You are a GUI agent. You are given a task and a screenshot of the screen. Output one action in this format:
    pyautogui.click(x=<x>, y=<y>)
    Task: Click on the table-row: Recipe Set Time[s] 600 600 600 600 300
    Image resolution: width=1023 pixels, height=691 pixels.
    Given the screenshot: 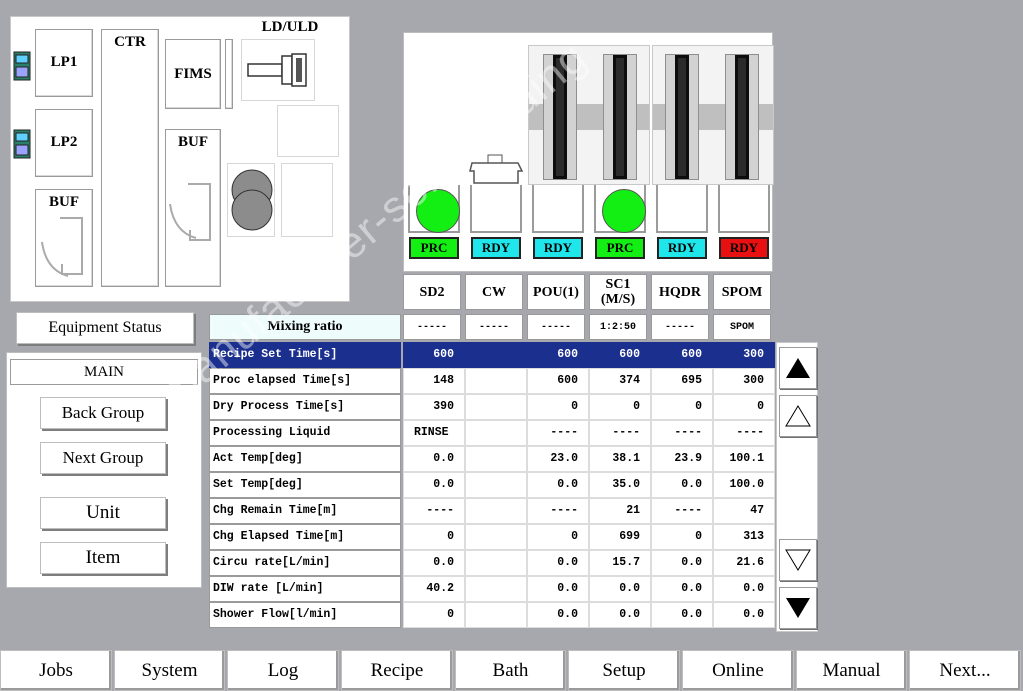 What is the action you would take?
    pyautogui.click(x=492, y=355)
    